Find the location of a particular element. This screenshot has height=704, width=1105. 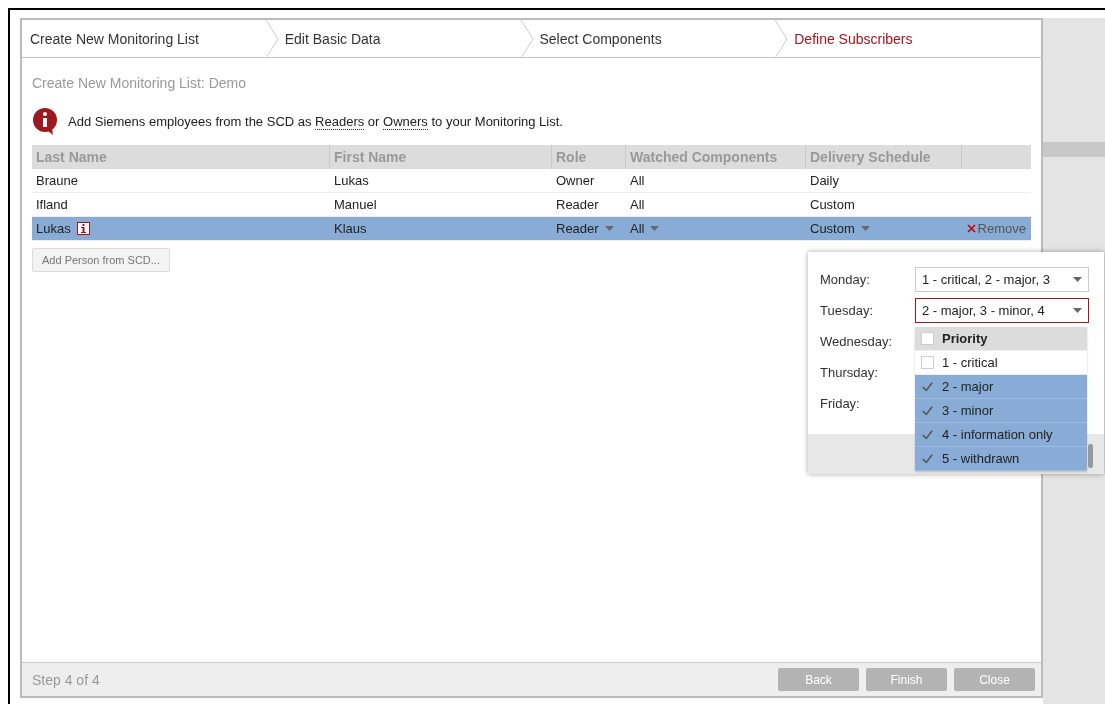

priority-select: 1 - critical, 2 - major, 3 is located at coordinates (1002, 279).